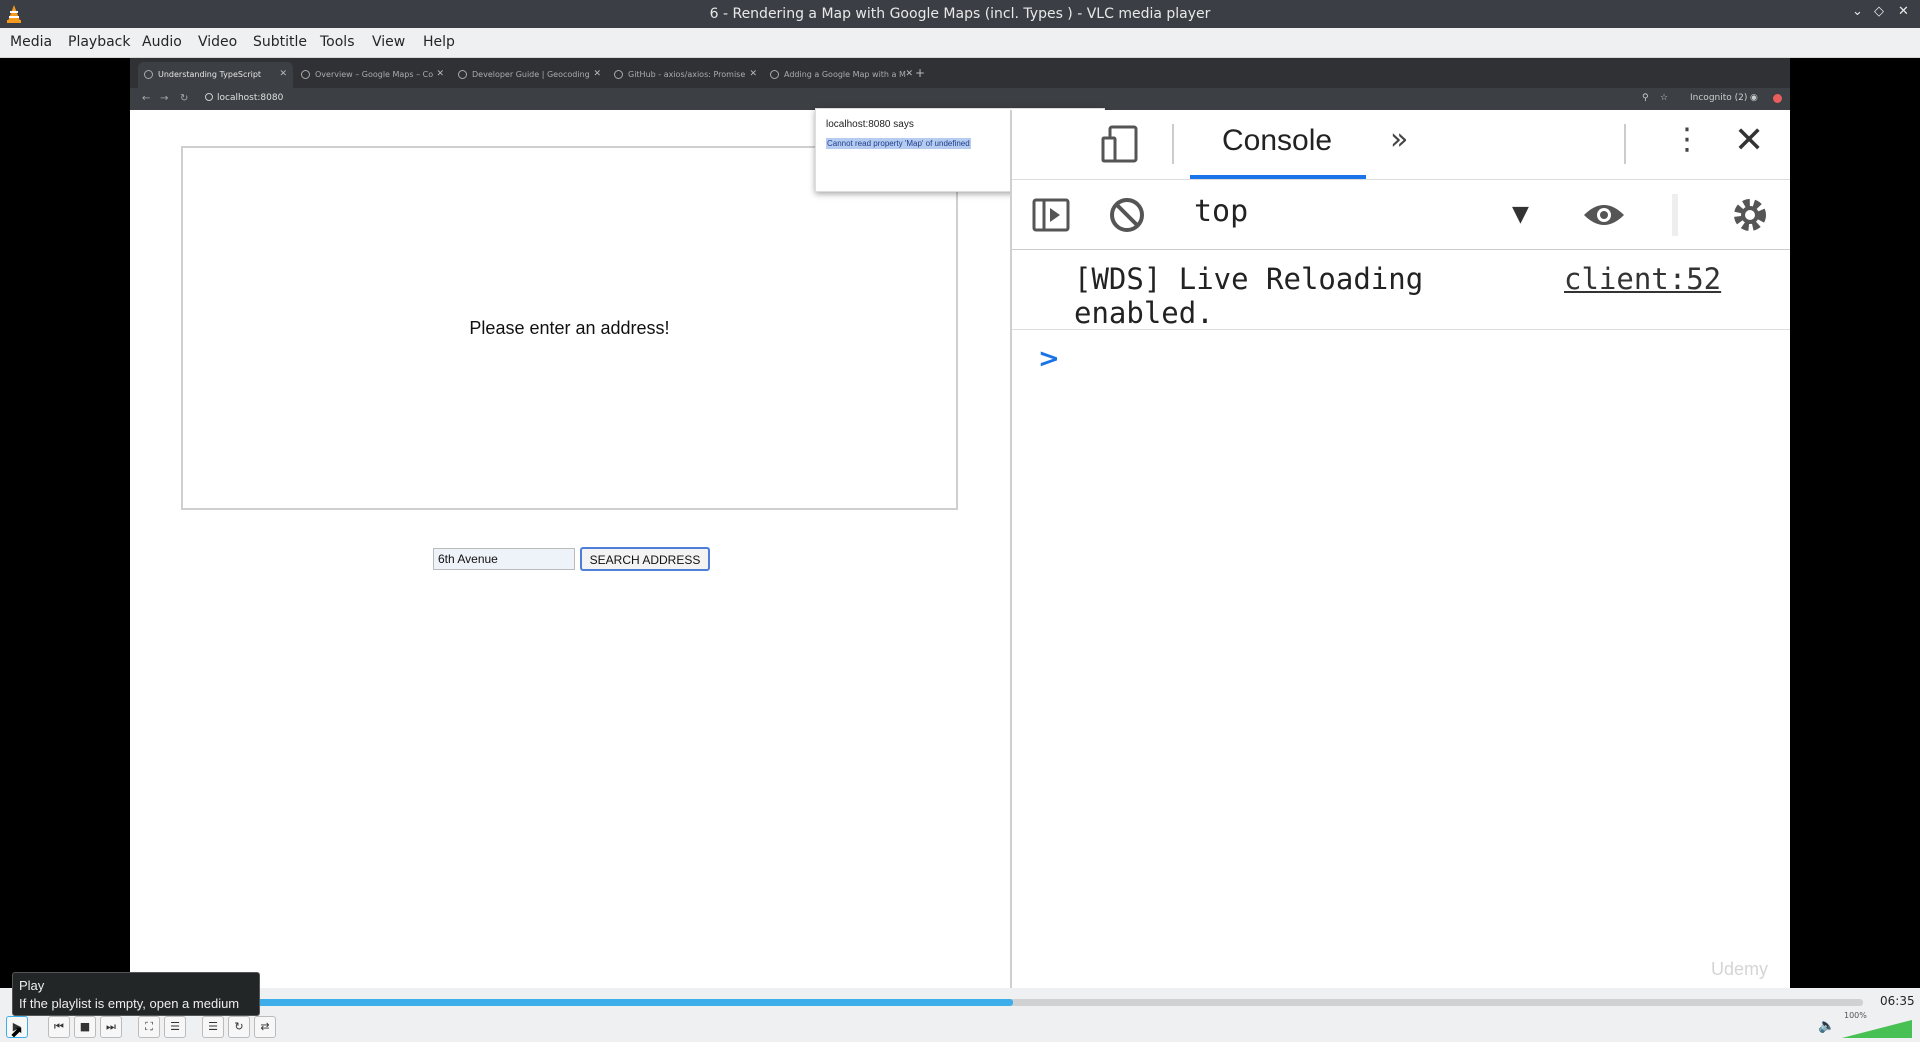 This screenshot has height=1042, width=1920. What do you see at coordinates (32, 985) in the screenshot?
I see `tooltip-title: Play` at bounding box center [32, 985].